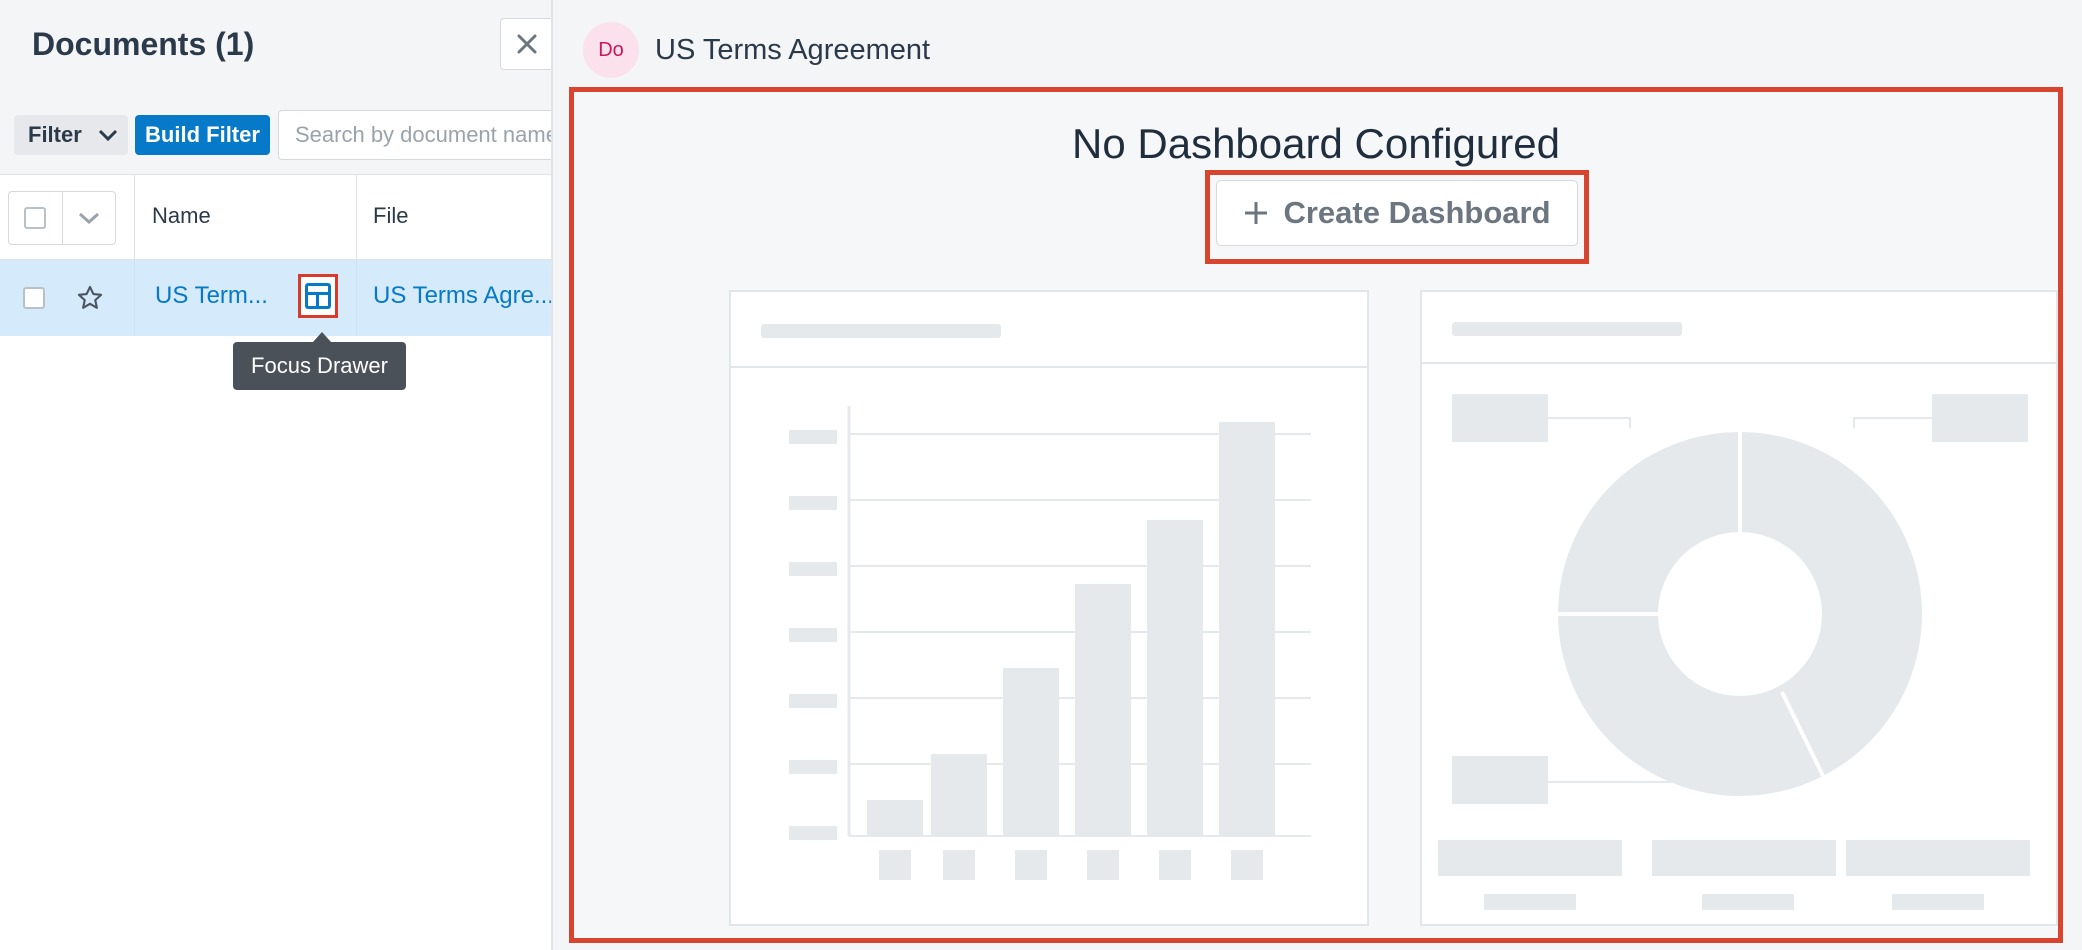 The width and height of the screenshot is (2082, 950). What do you see at coordinates (319, 361) in the screenshot?
I see `focus-drawer-tooltip: Focus Drawer` at bounding box center [319, 361].